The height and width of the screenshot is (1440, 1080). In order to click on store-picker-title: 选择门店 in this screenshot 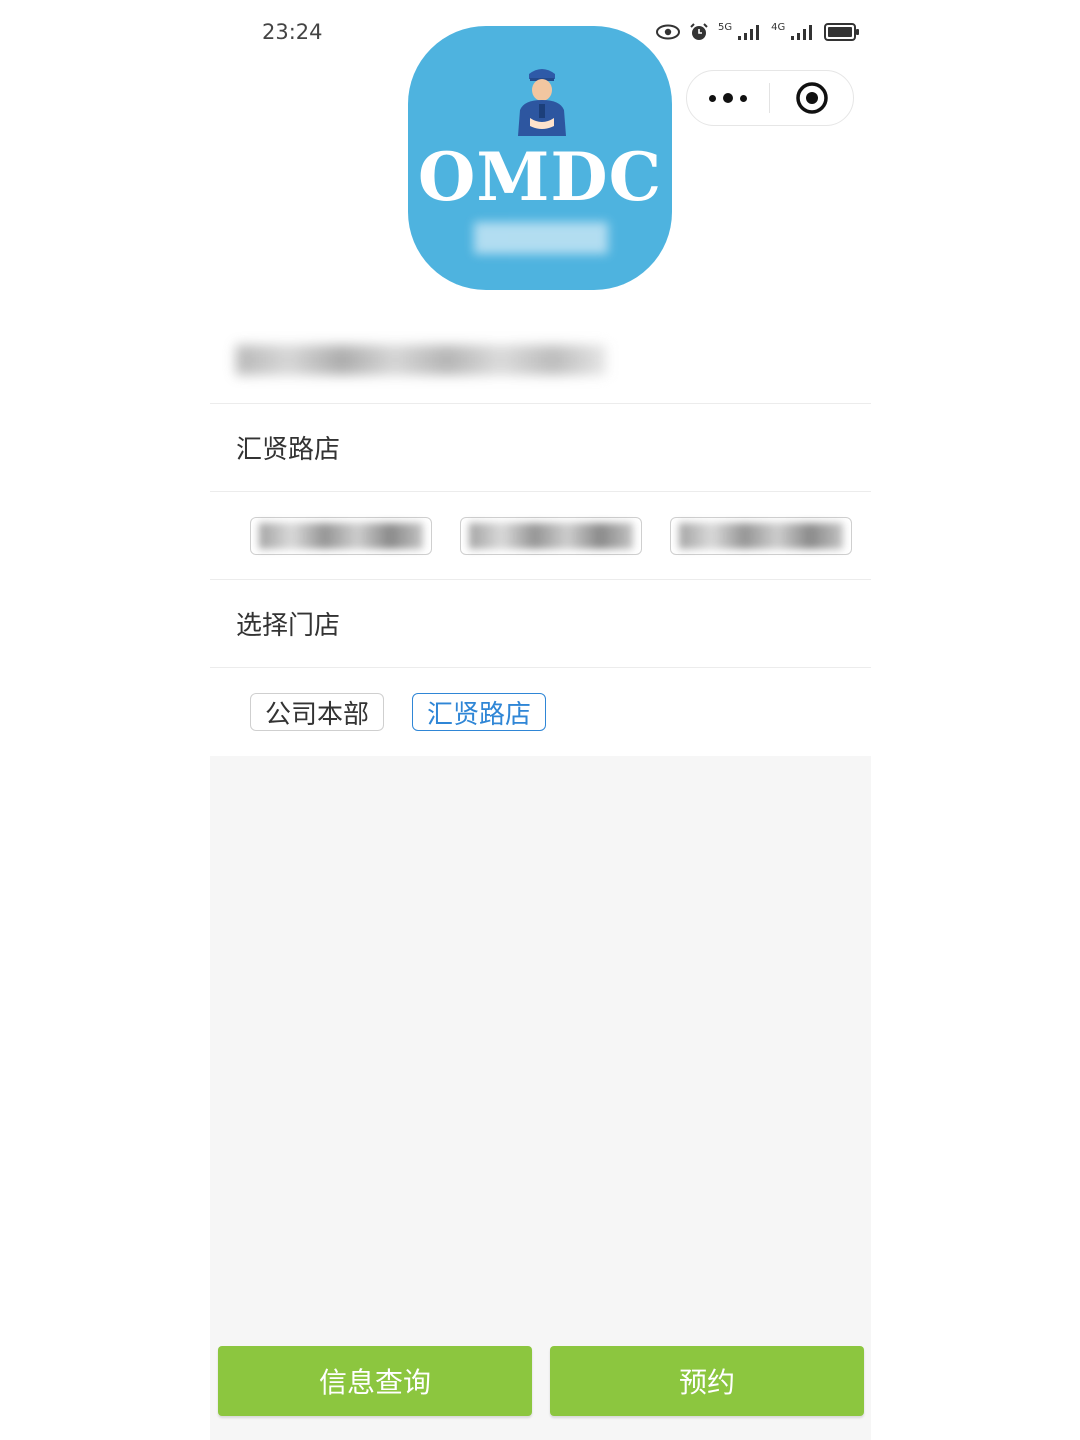, I will do `click(288, 626)`.